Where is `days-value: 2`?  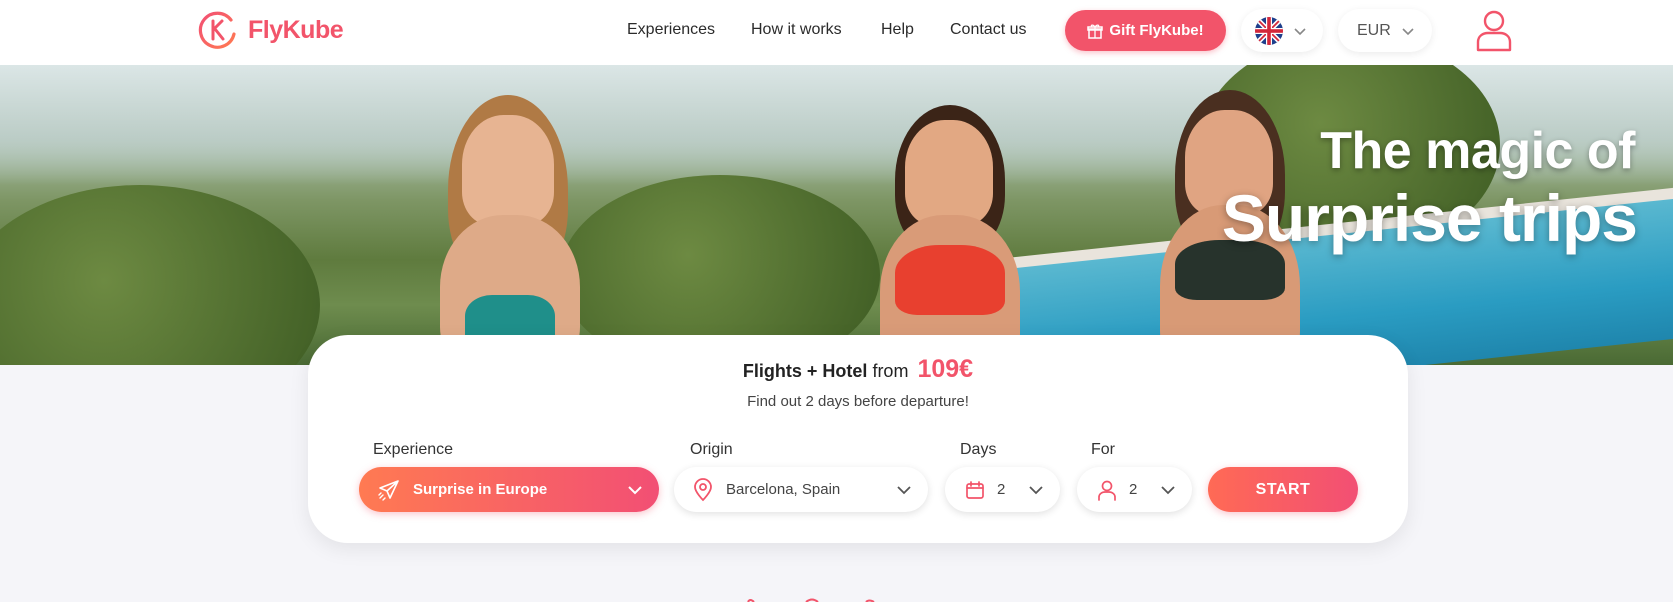
days-value: 2 is located at coordinates (1001, 489).